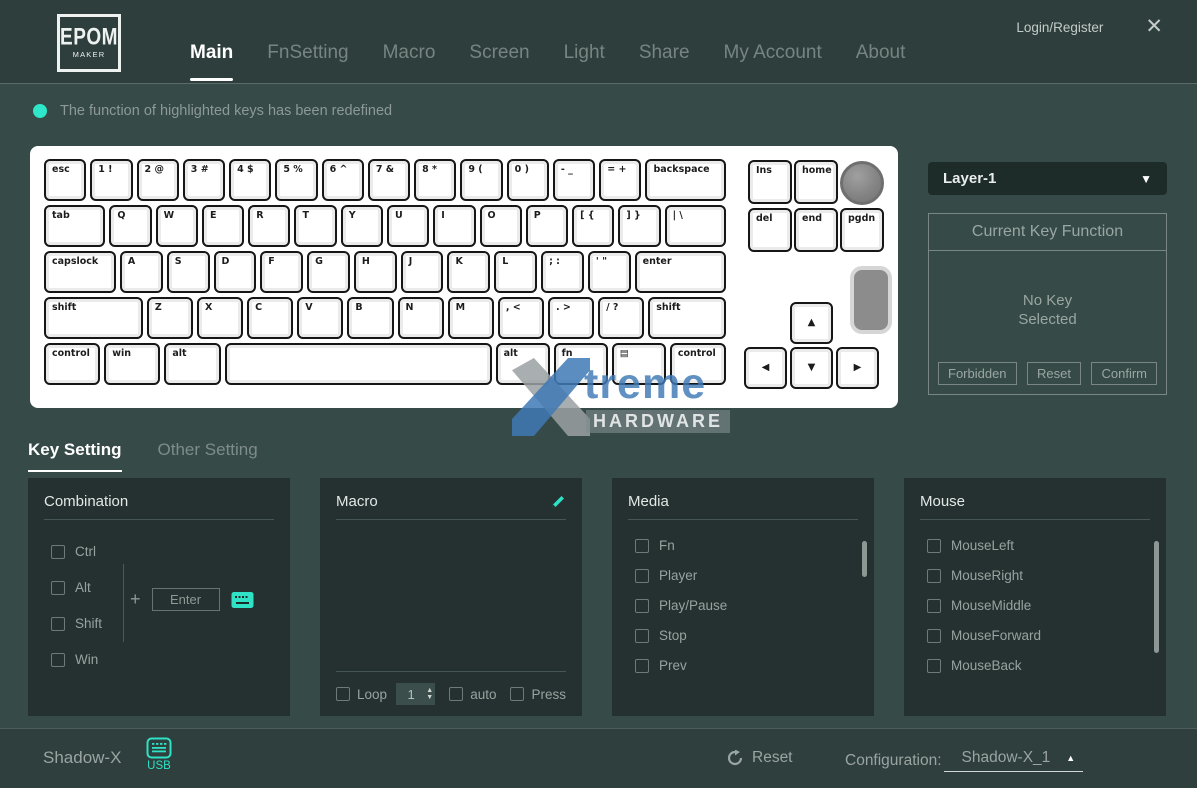 This screenshot has width=1197, height=788. What do you see at coordinates (204, 180) in the screenshot?
I see `key-3: 3 #` at bounding box center [204, 180].